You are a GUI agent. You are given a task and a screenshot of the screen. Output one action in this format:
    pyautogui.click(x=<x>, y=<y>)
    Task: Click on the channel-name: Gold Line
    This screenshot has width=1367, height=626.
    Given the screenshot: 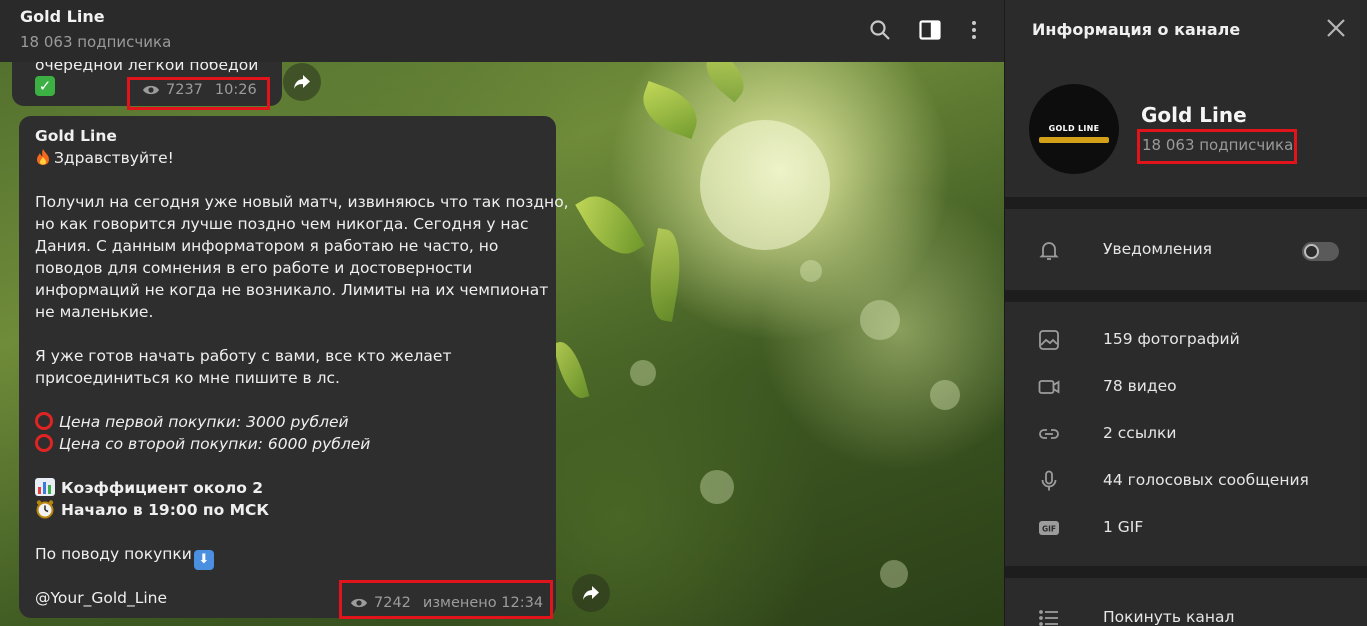 What is the action you would take?
    pyautogui.click(x=1194, y=115)
    